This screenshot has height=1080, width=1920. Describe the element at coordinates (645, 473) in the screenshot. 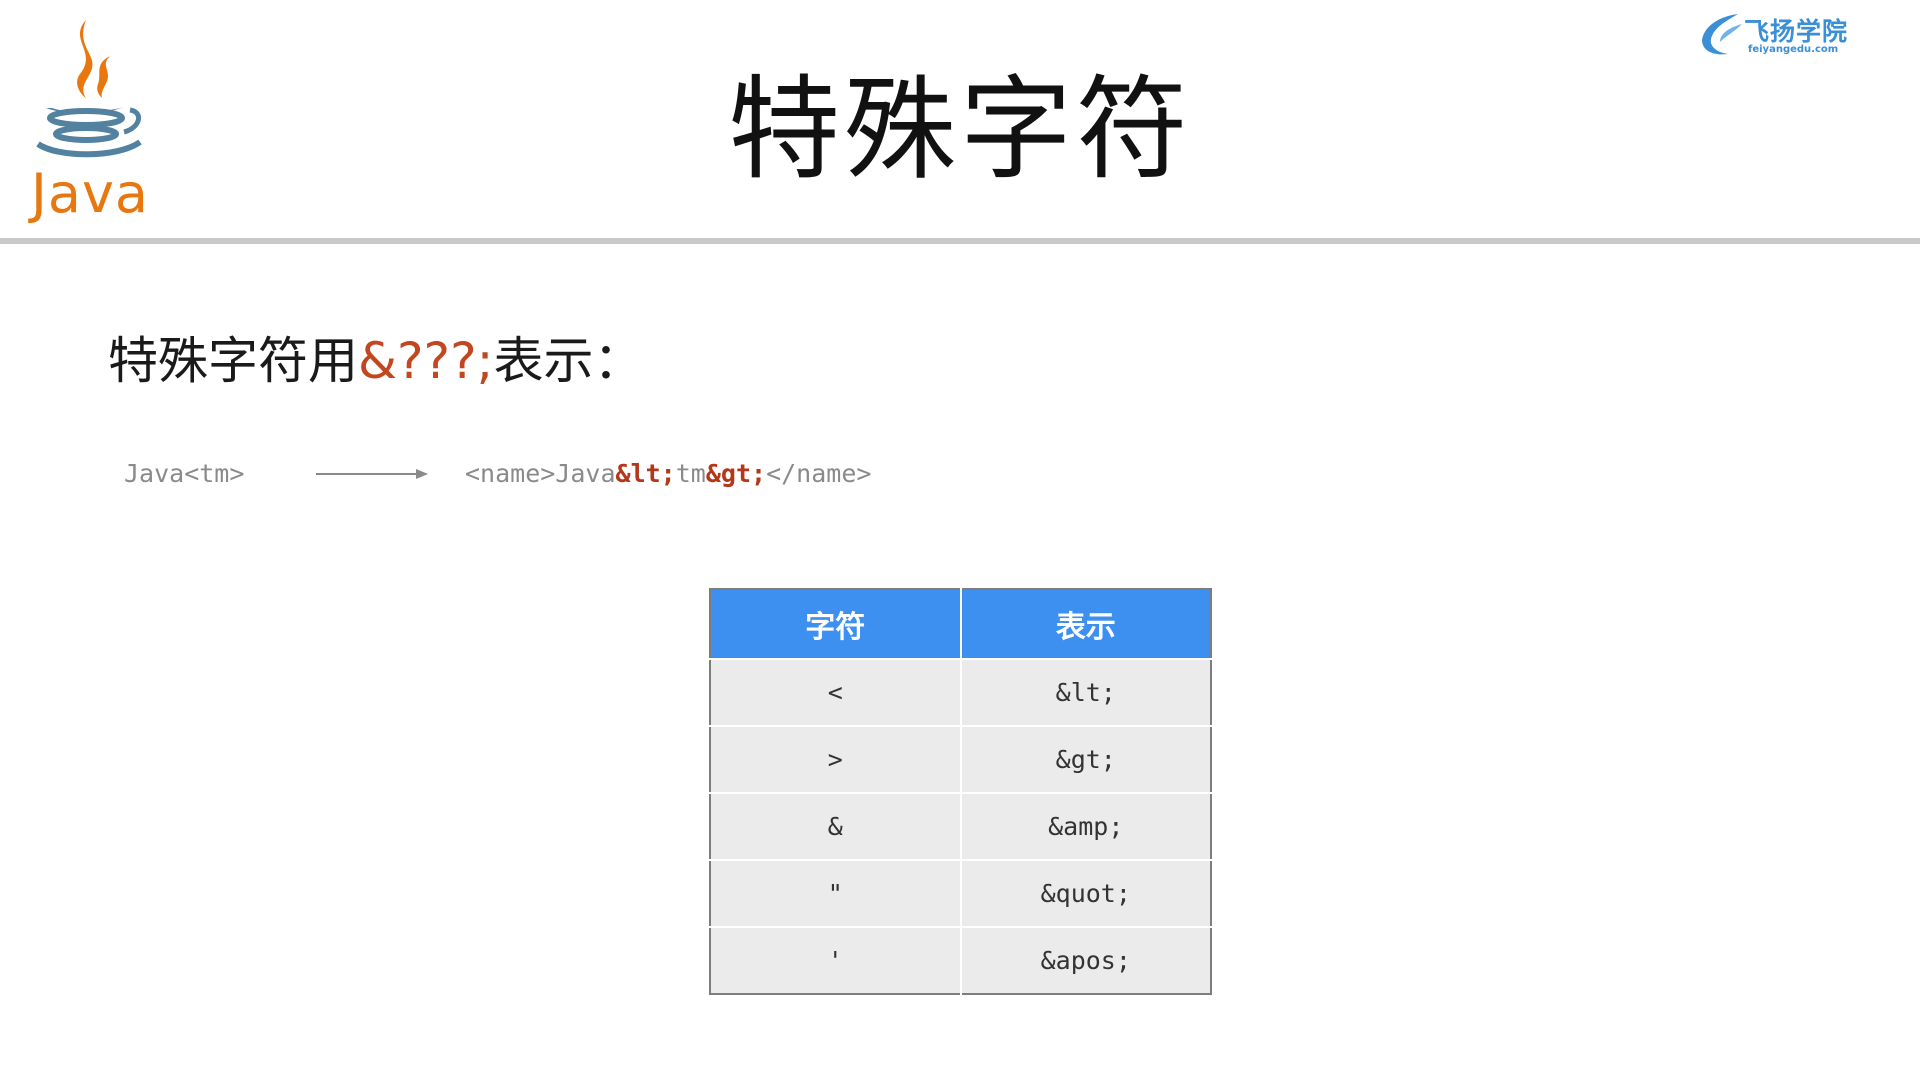

I see `example-target-entity: &lt;` at that location.